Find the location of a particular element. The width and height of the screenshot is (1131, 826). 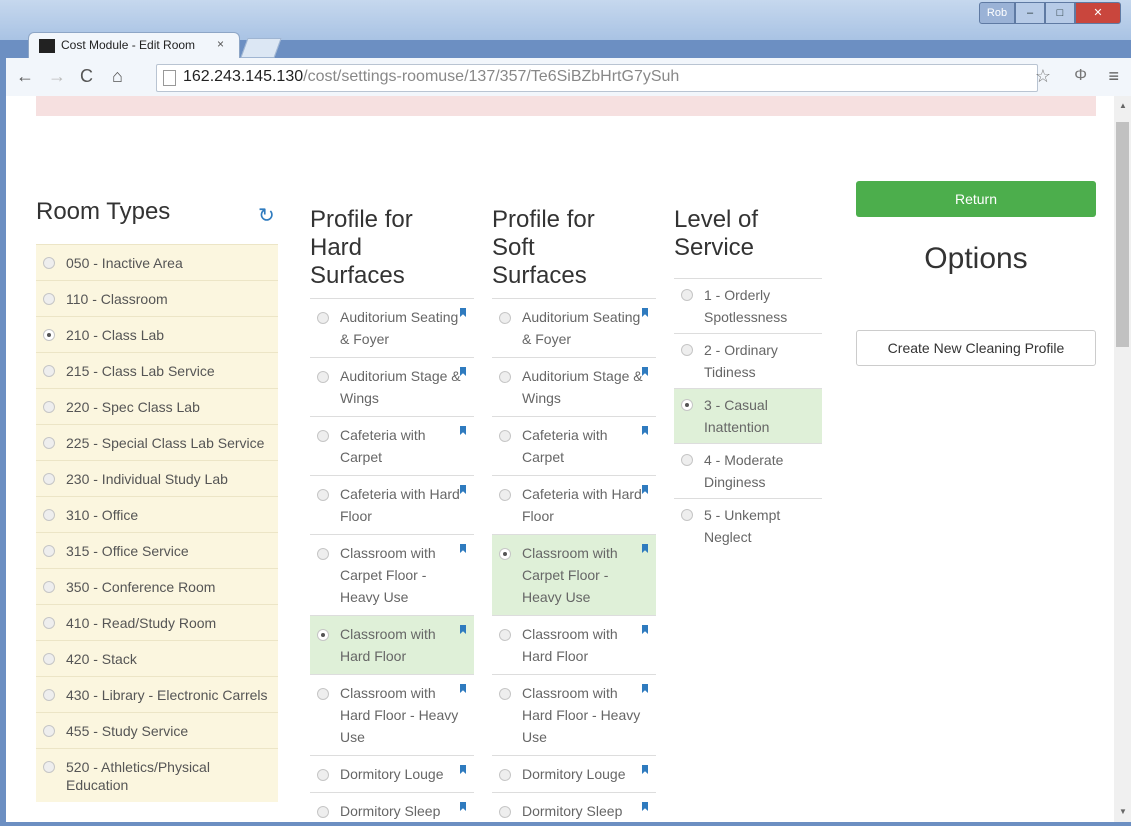

hard-profile-item: Cafeteria with Hard Floor is located at coordinates (392, 504).